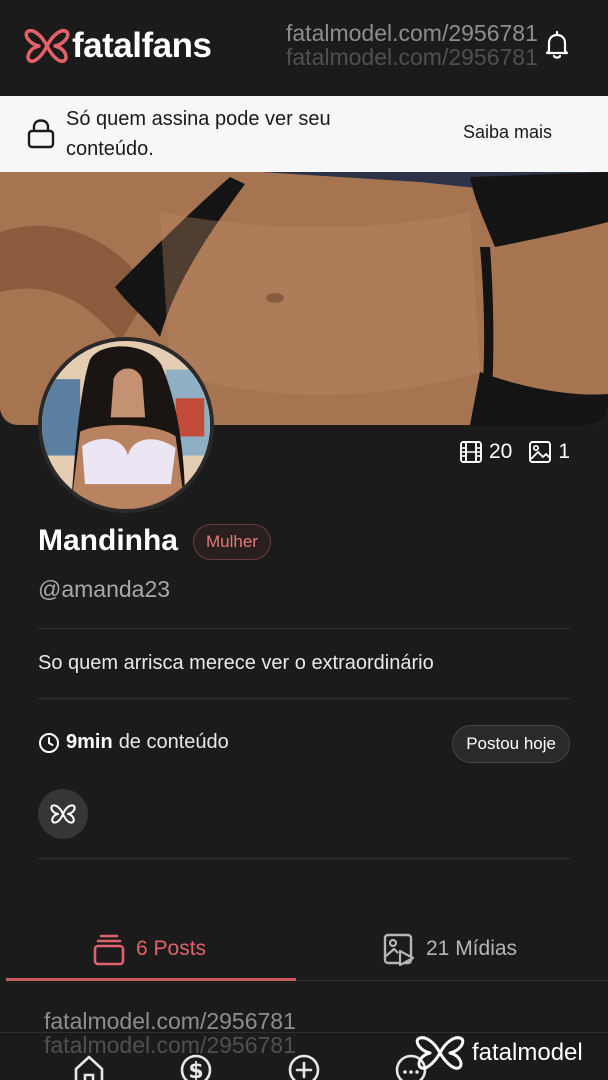 Image resolution: width=608 pixels, height=1080 pixels. I want to click on tab-media: 21 Mídias, so click(449, 949).